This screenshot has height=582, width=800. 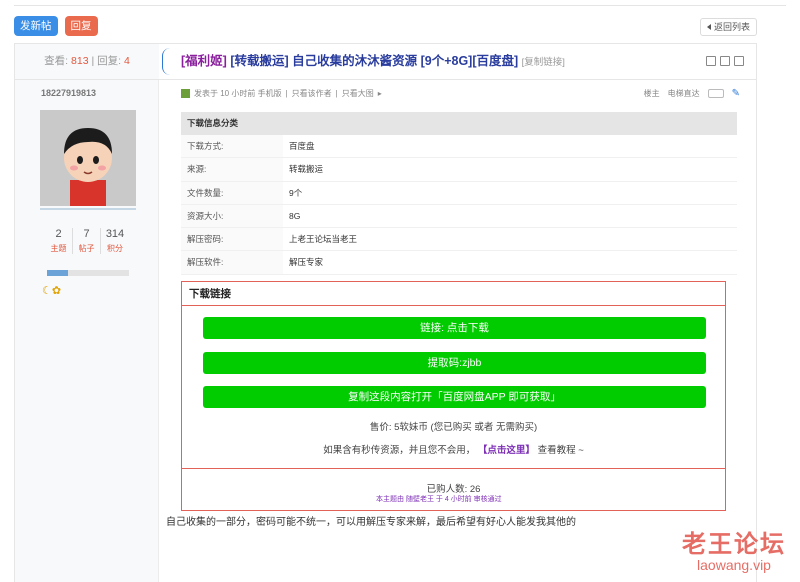 What do you see at coordinates (453, 489) in the screenshot?
I see `buyers-count: 已购人数: 26` at bounding box center [453, 489].